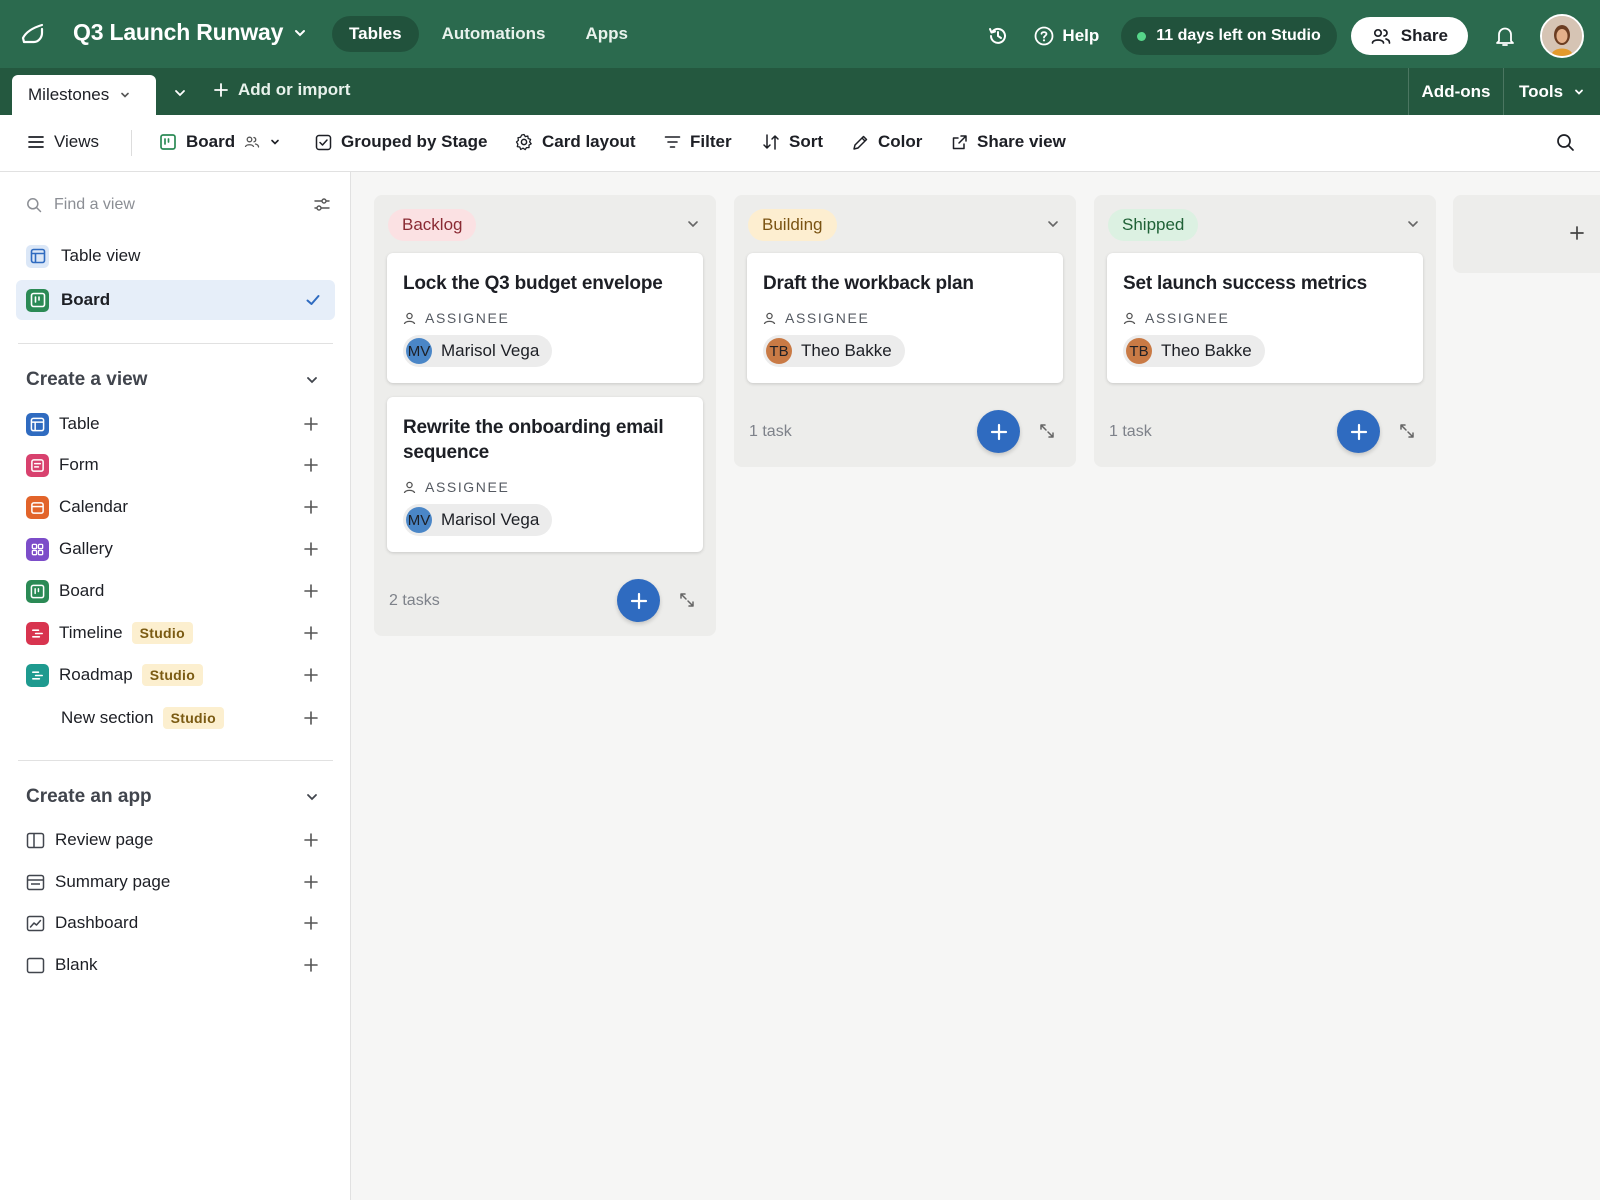 This screenshot has width=1600, height=1200. Describe the element at coordinates (178, 32) in the screenshot. I see `base-title-text: Q3 Launch Runway` at that location.